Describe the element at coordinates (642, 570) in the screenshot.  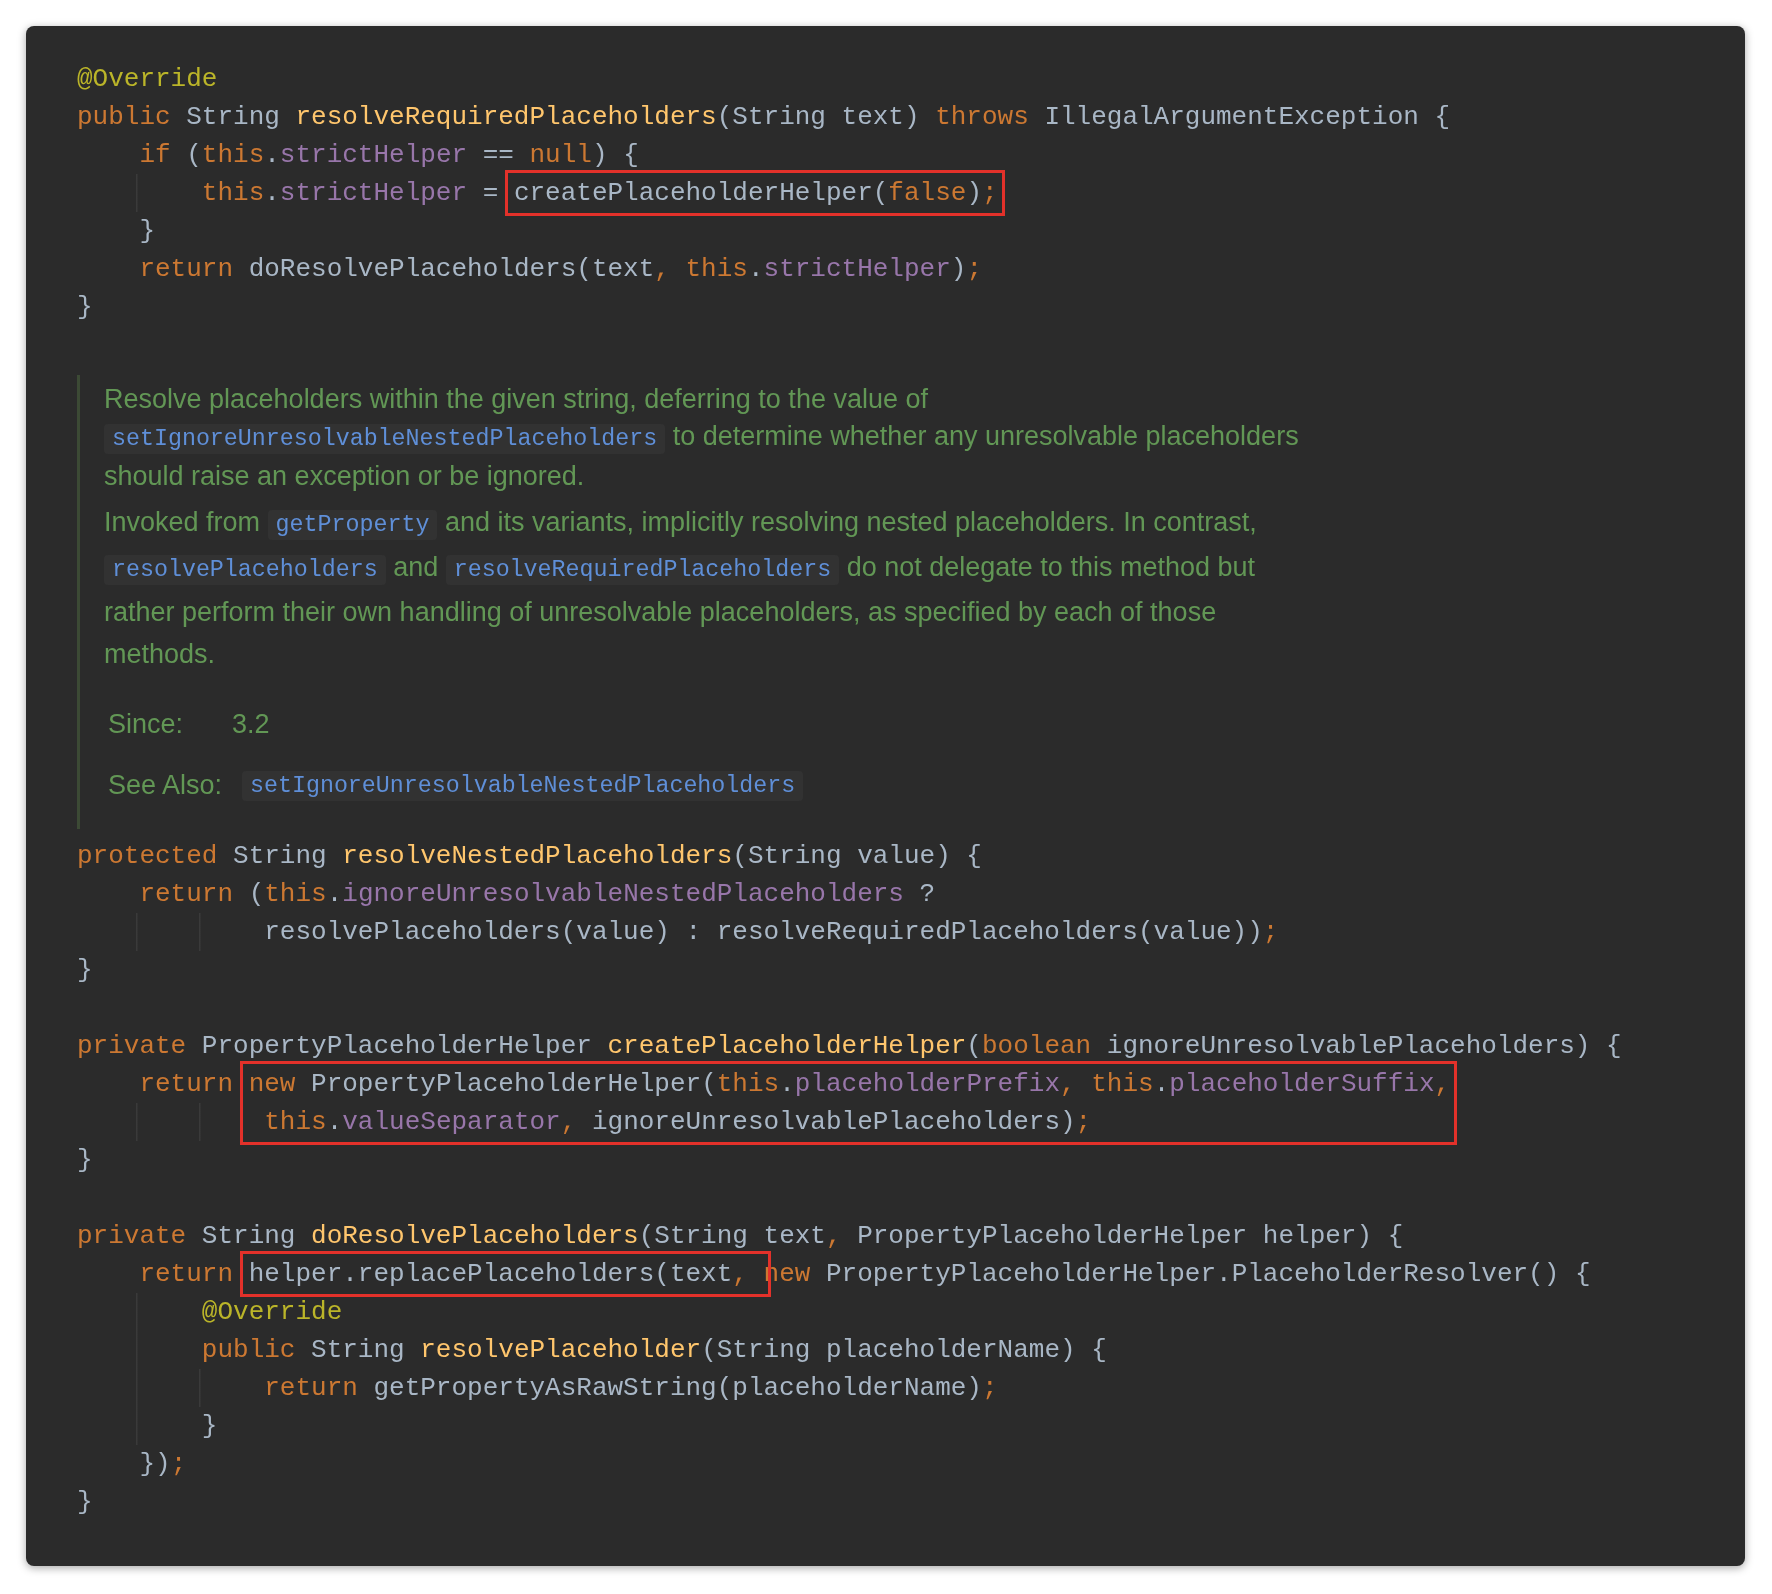
I see `code-link: resolveRequiredPlaceholders` at that location.